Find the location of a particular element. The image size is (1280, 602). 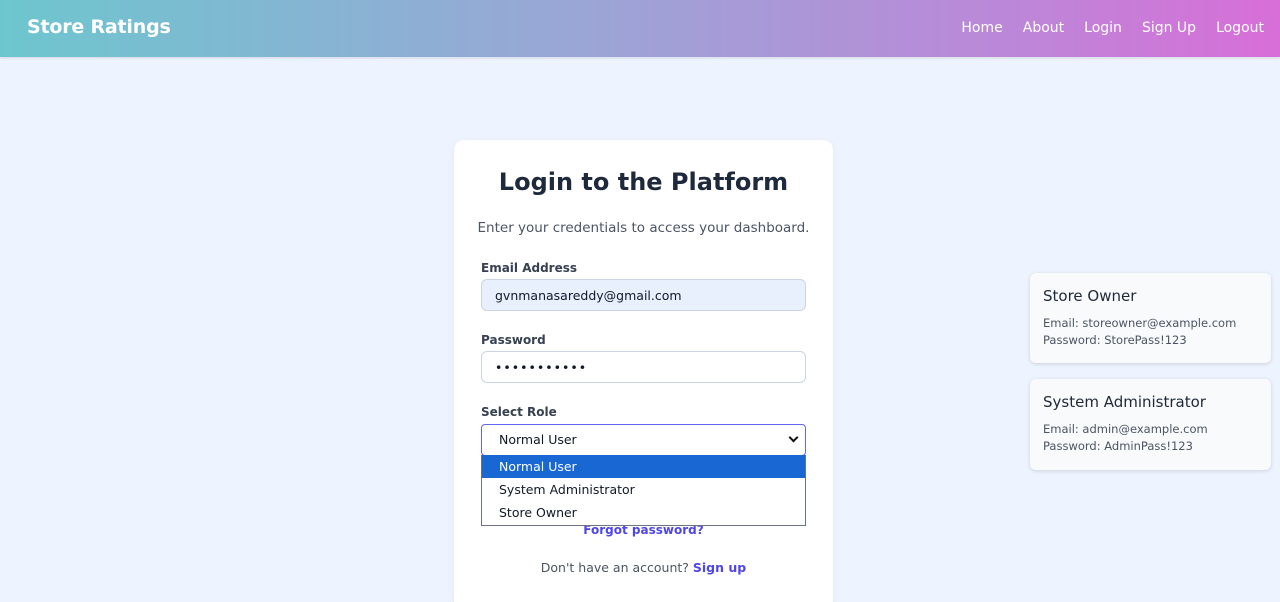

chevron-down-icon is located at coordinates (793, 437).